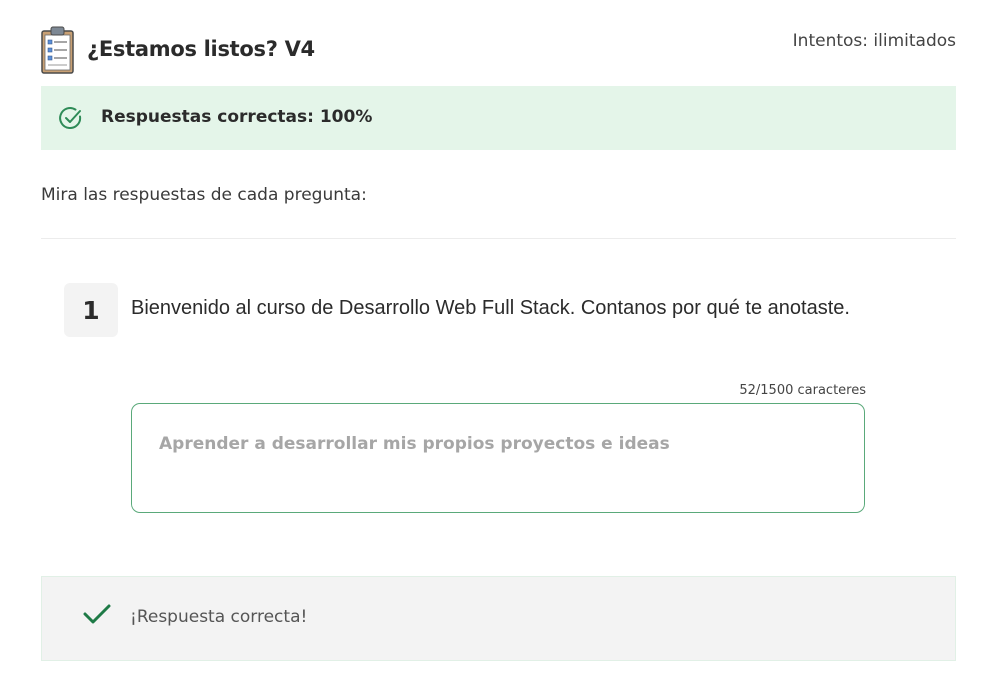  I want to click on instructions-text: Mira las respuestas de cada pregunta:, so click(204, 195).